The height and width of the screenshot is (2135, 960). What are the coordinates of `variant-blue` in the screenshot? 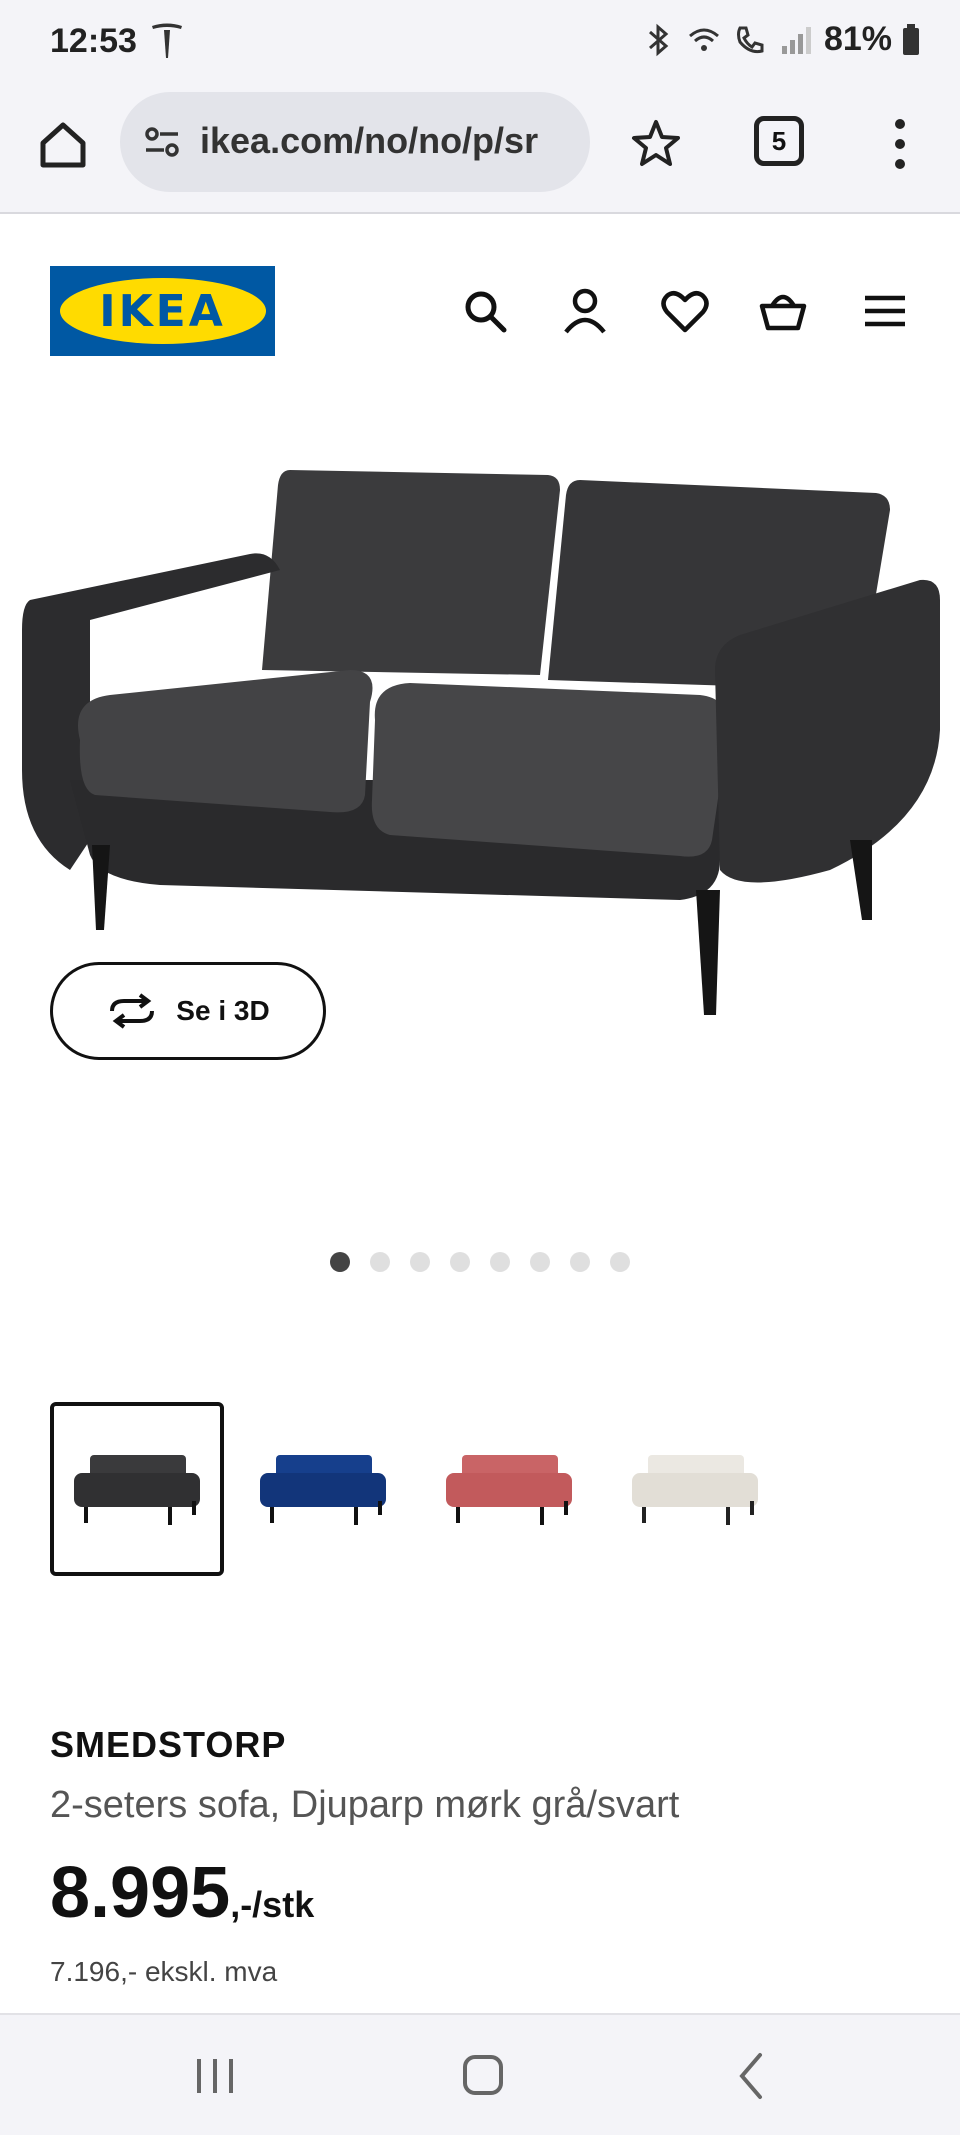 It's located at (323, 1489).